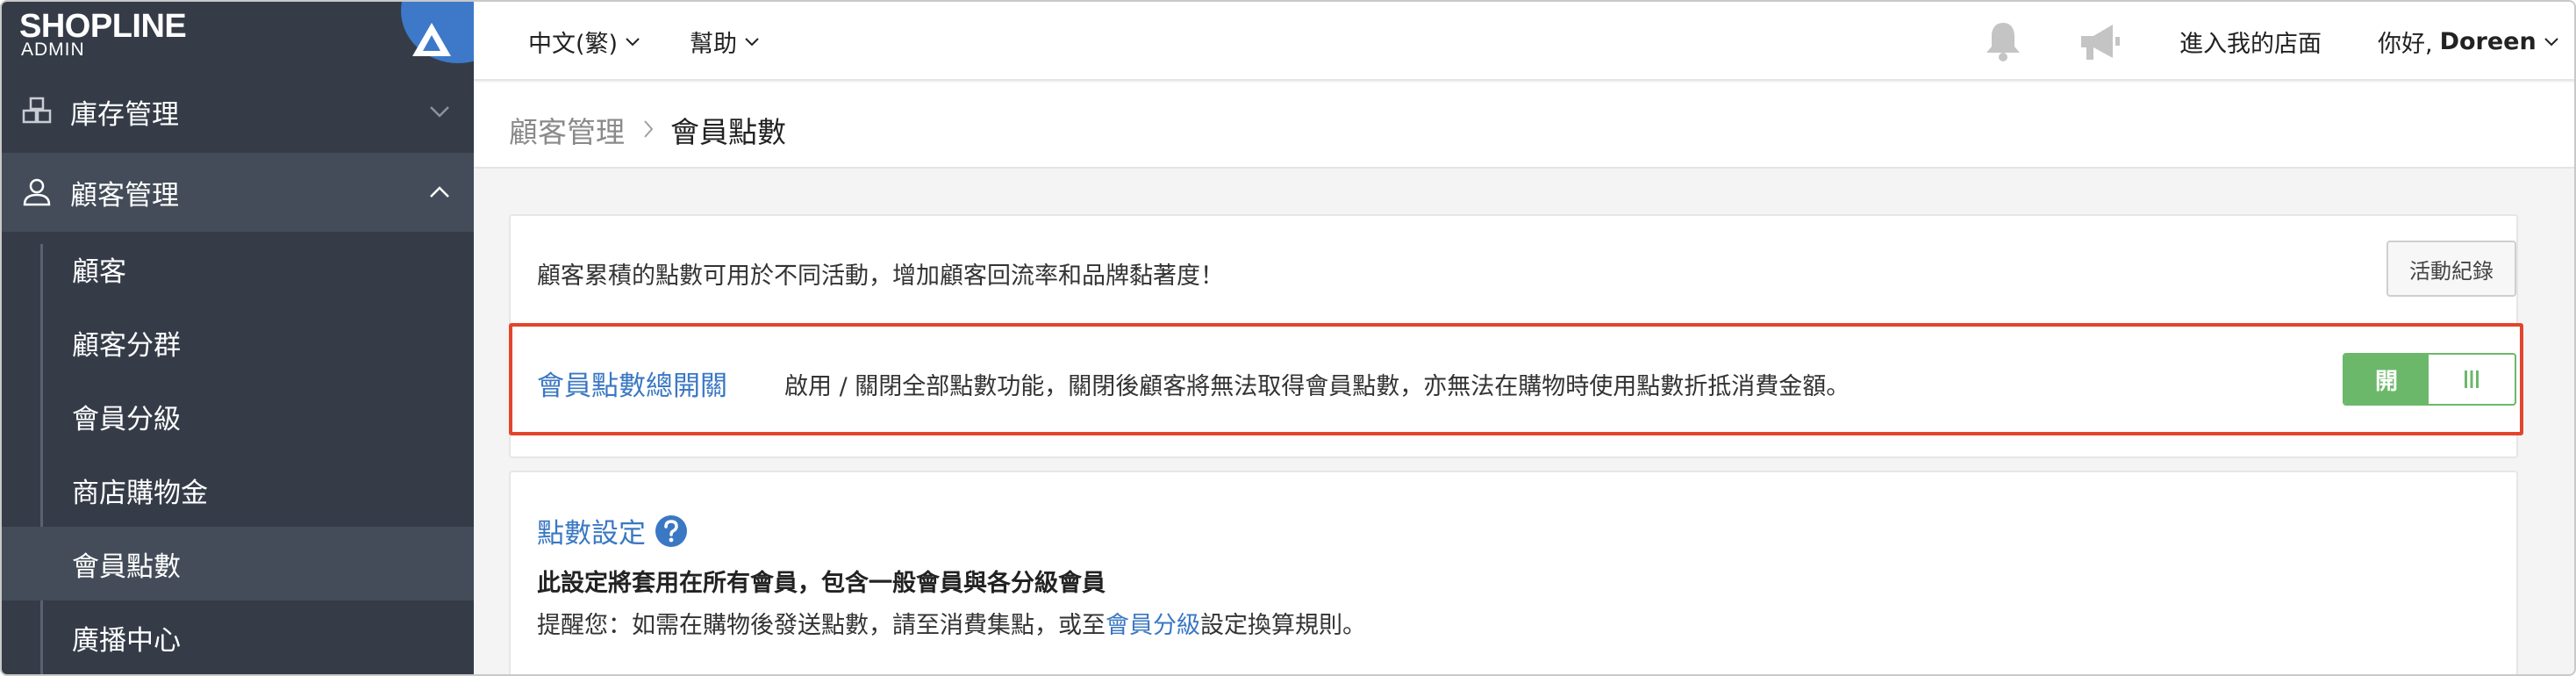  What do you see at coordinates (126, 345) in the screenshot?
I see `sidebar-subitem-label: 顧客分群` at bounding box center [126, 345].